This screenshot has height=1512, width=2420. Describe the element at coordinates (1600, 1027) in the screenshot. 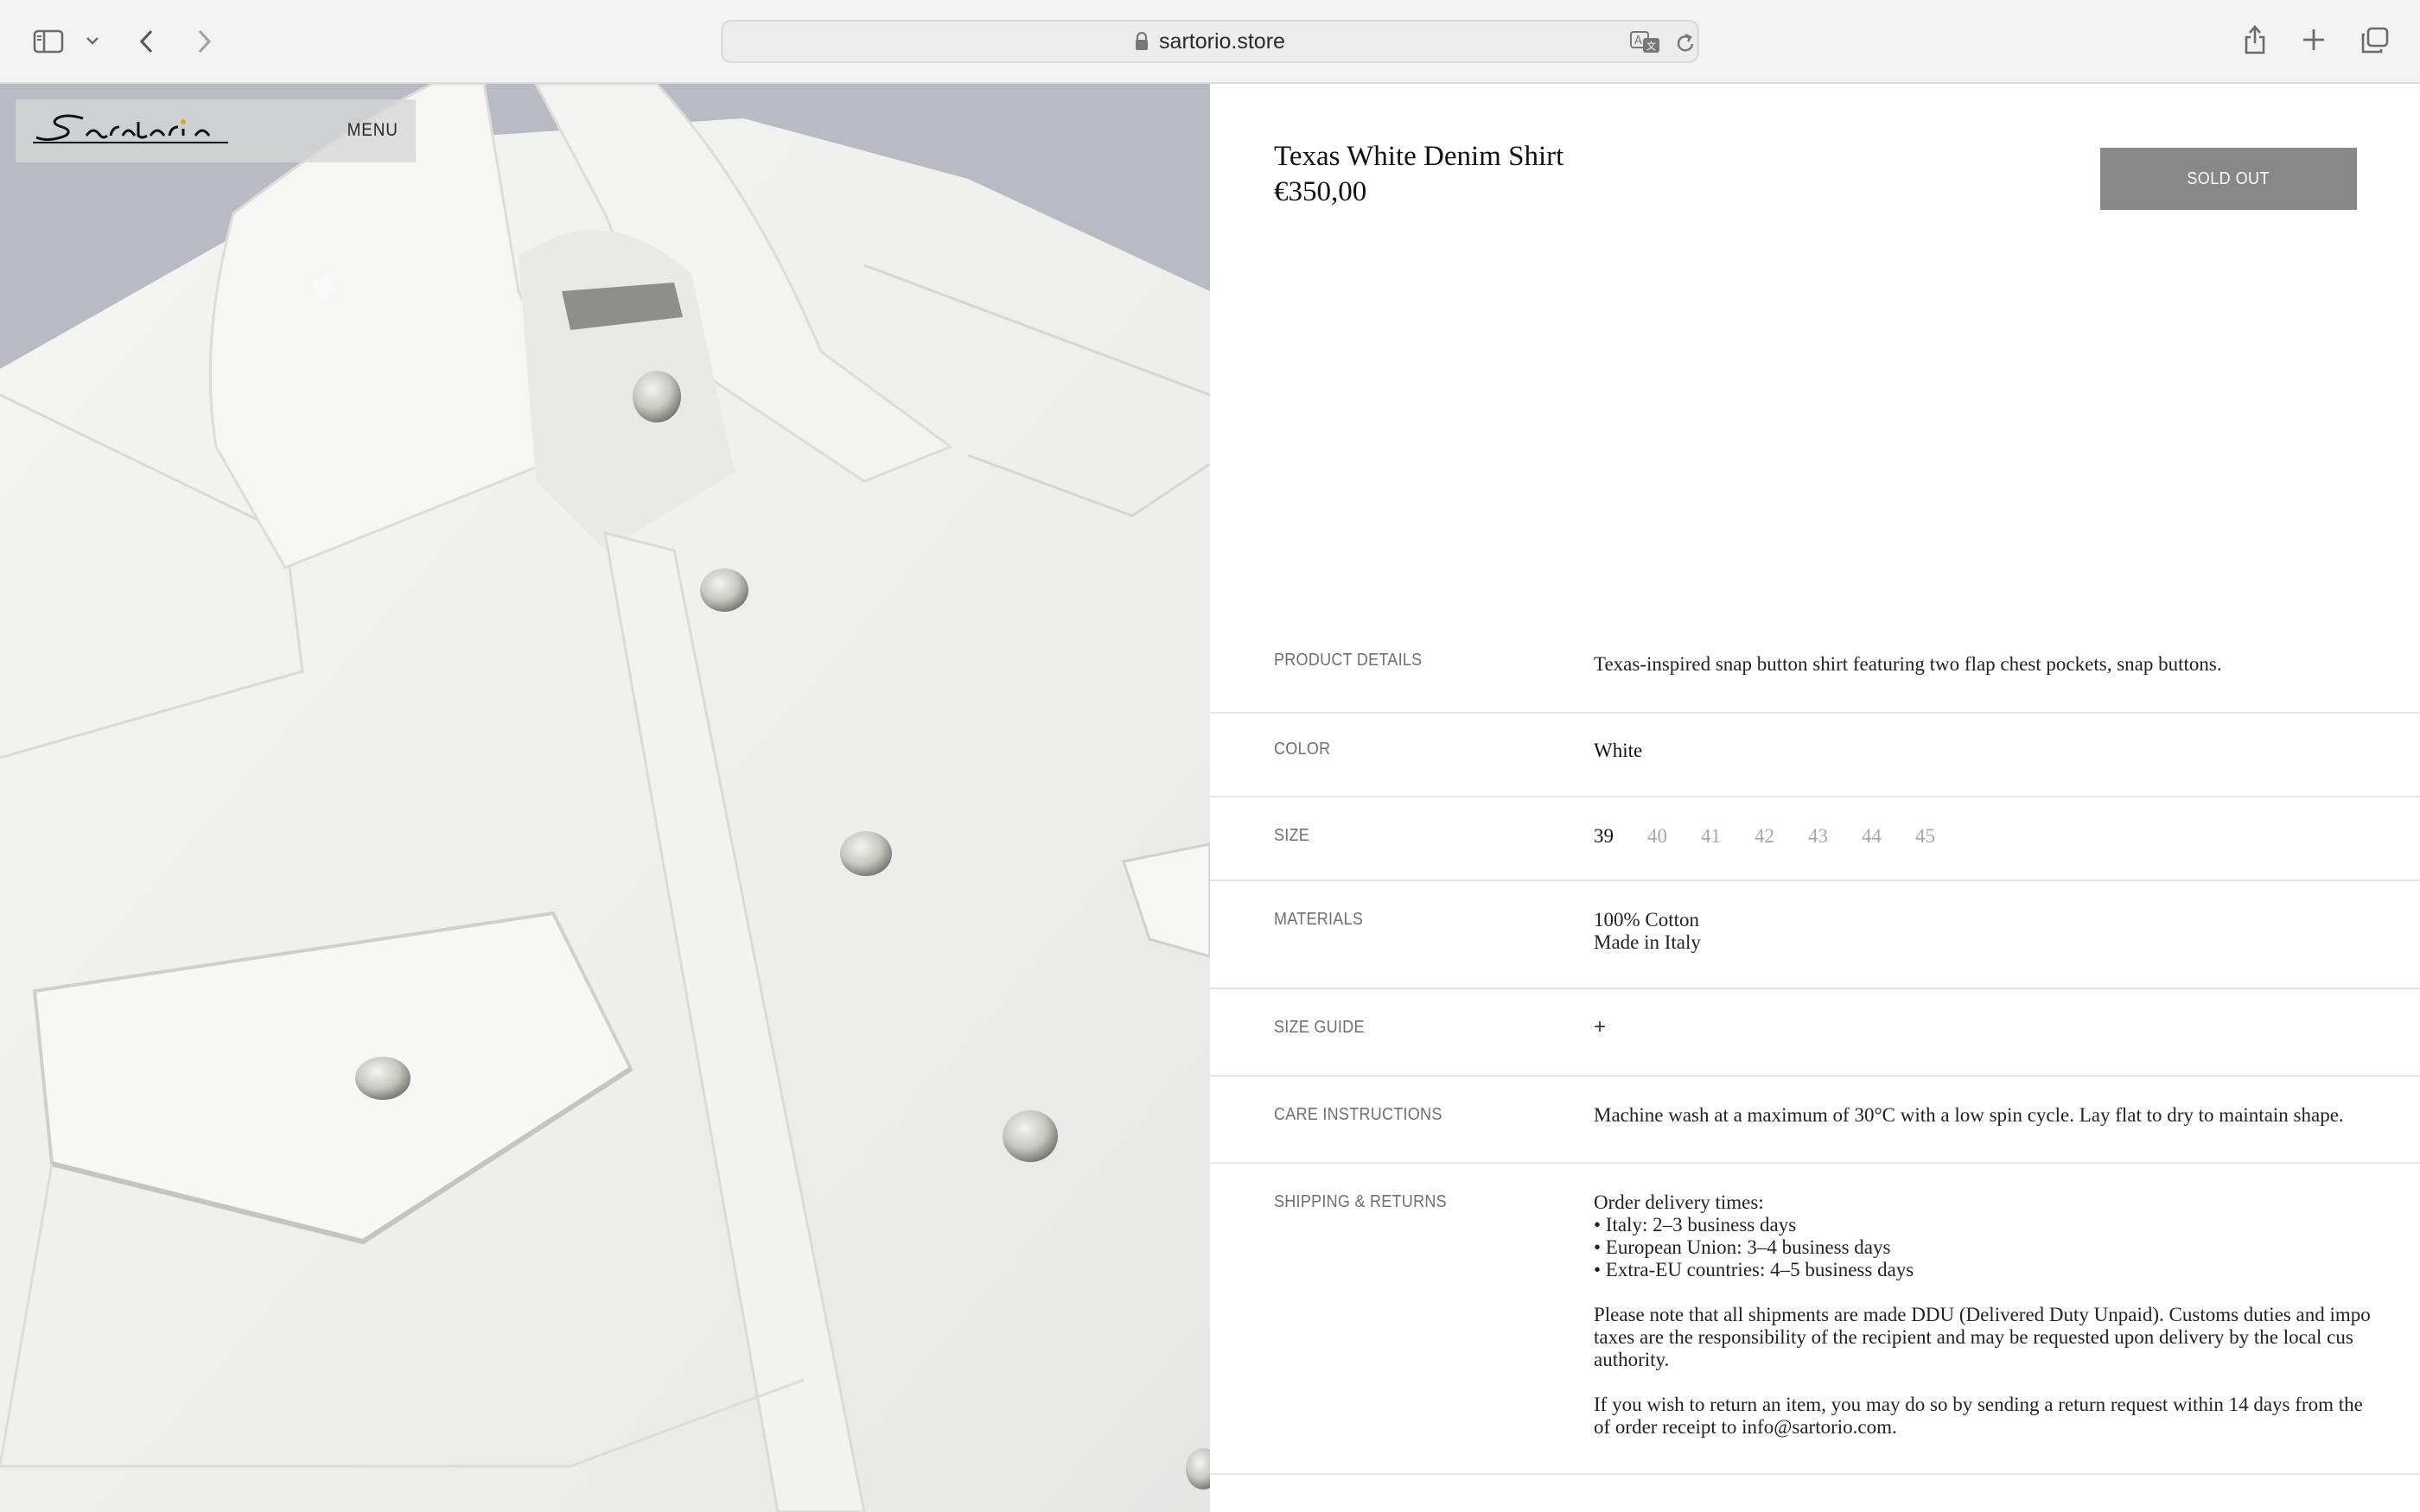

I see `expand-icon: +` at that location.